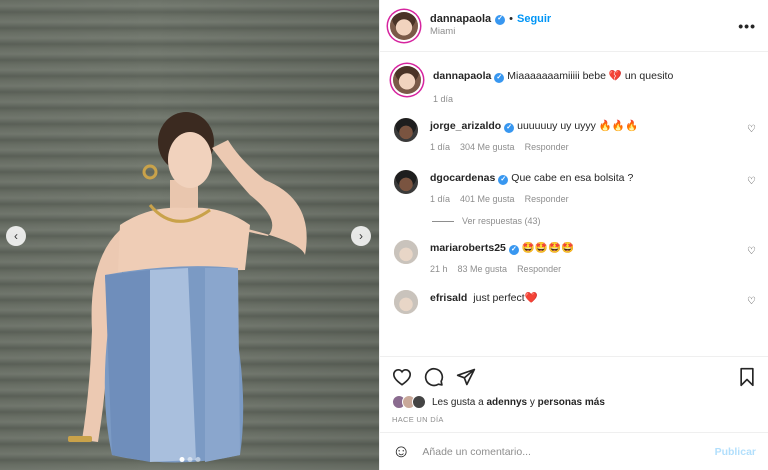 The height and width of the screenshot is (470, 768). I want to click on liker-username: adennys, so click(507, 402).